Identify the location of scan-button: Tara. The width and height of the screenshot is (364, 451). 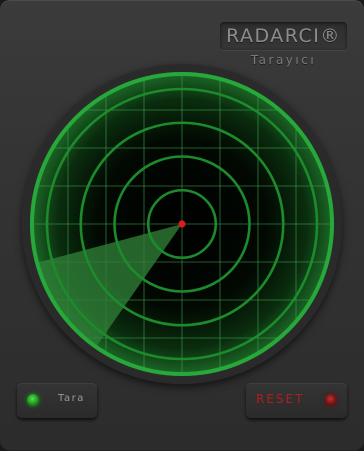
(57, 400).